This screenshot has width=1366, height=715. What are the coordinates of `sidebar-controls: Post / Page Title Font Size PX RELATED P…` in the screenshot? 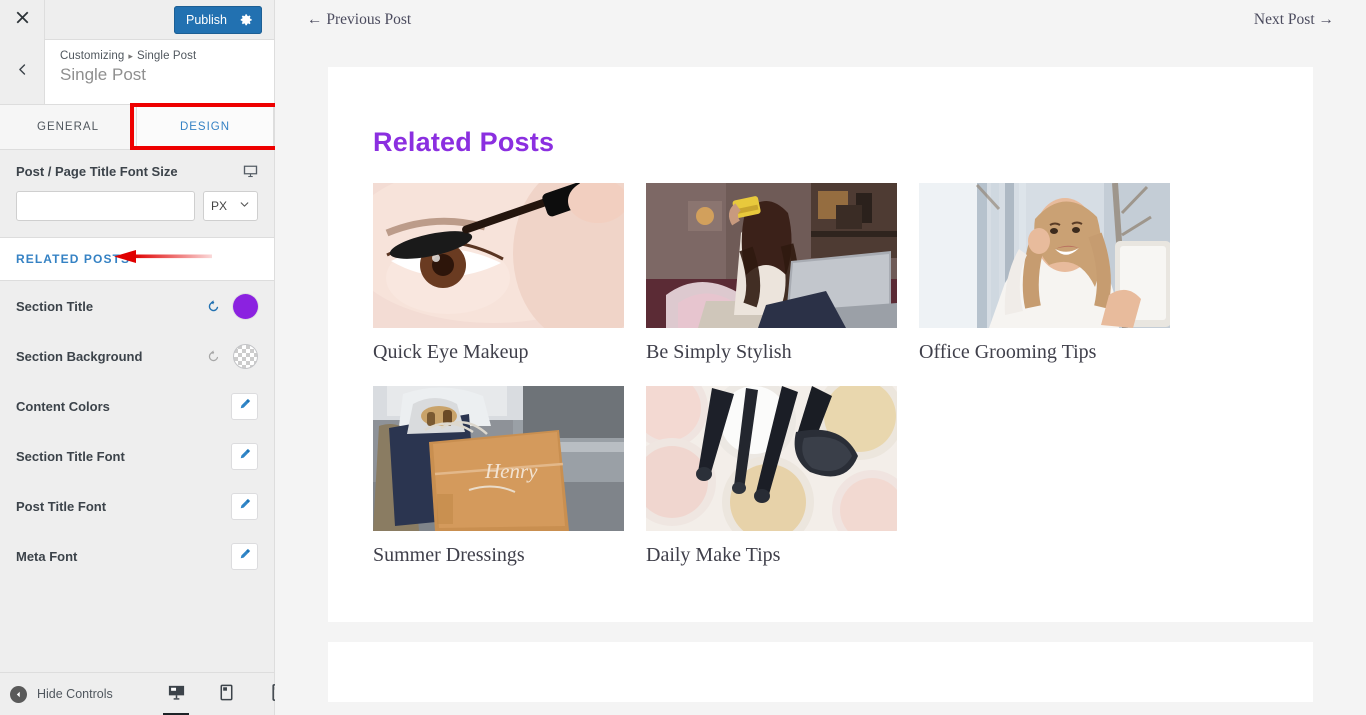 It's located at (137, 411).